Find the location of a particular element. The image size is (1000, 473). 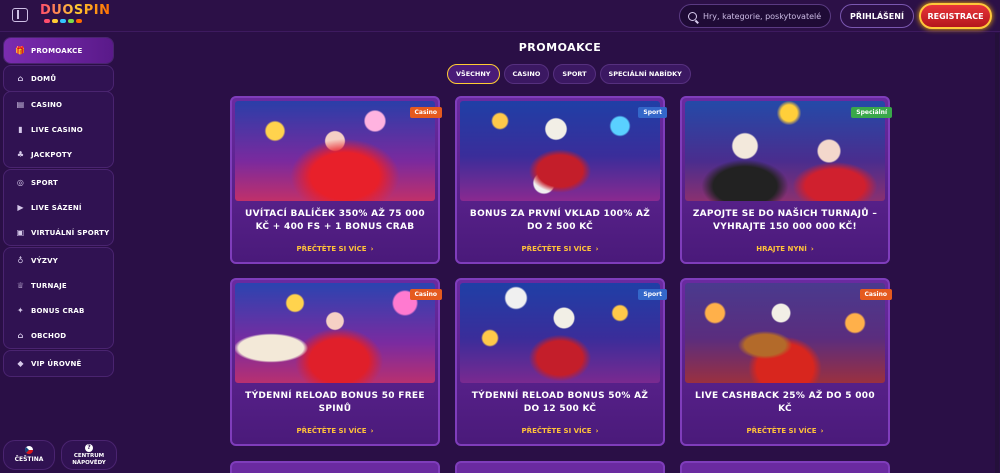

sidebar-item-jackpoty: ♣ JACKPOTY is located at coordinates (58, 154).